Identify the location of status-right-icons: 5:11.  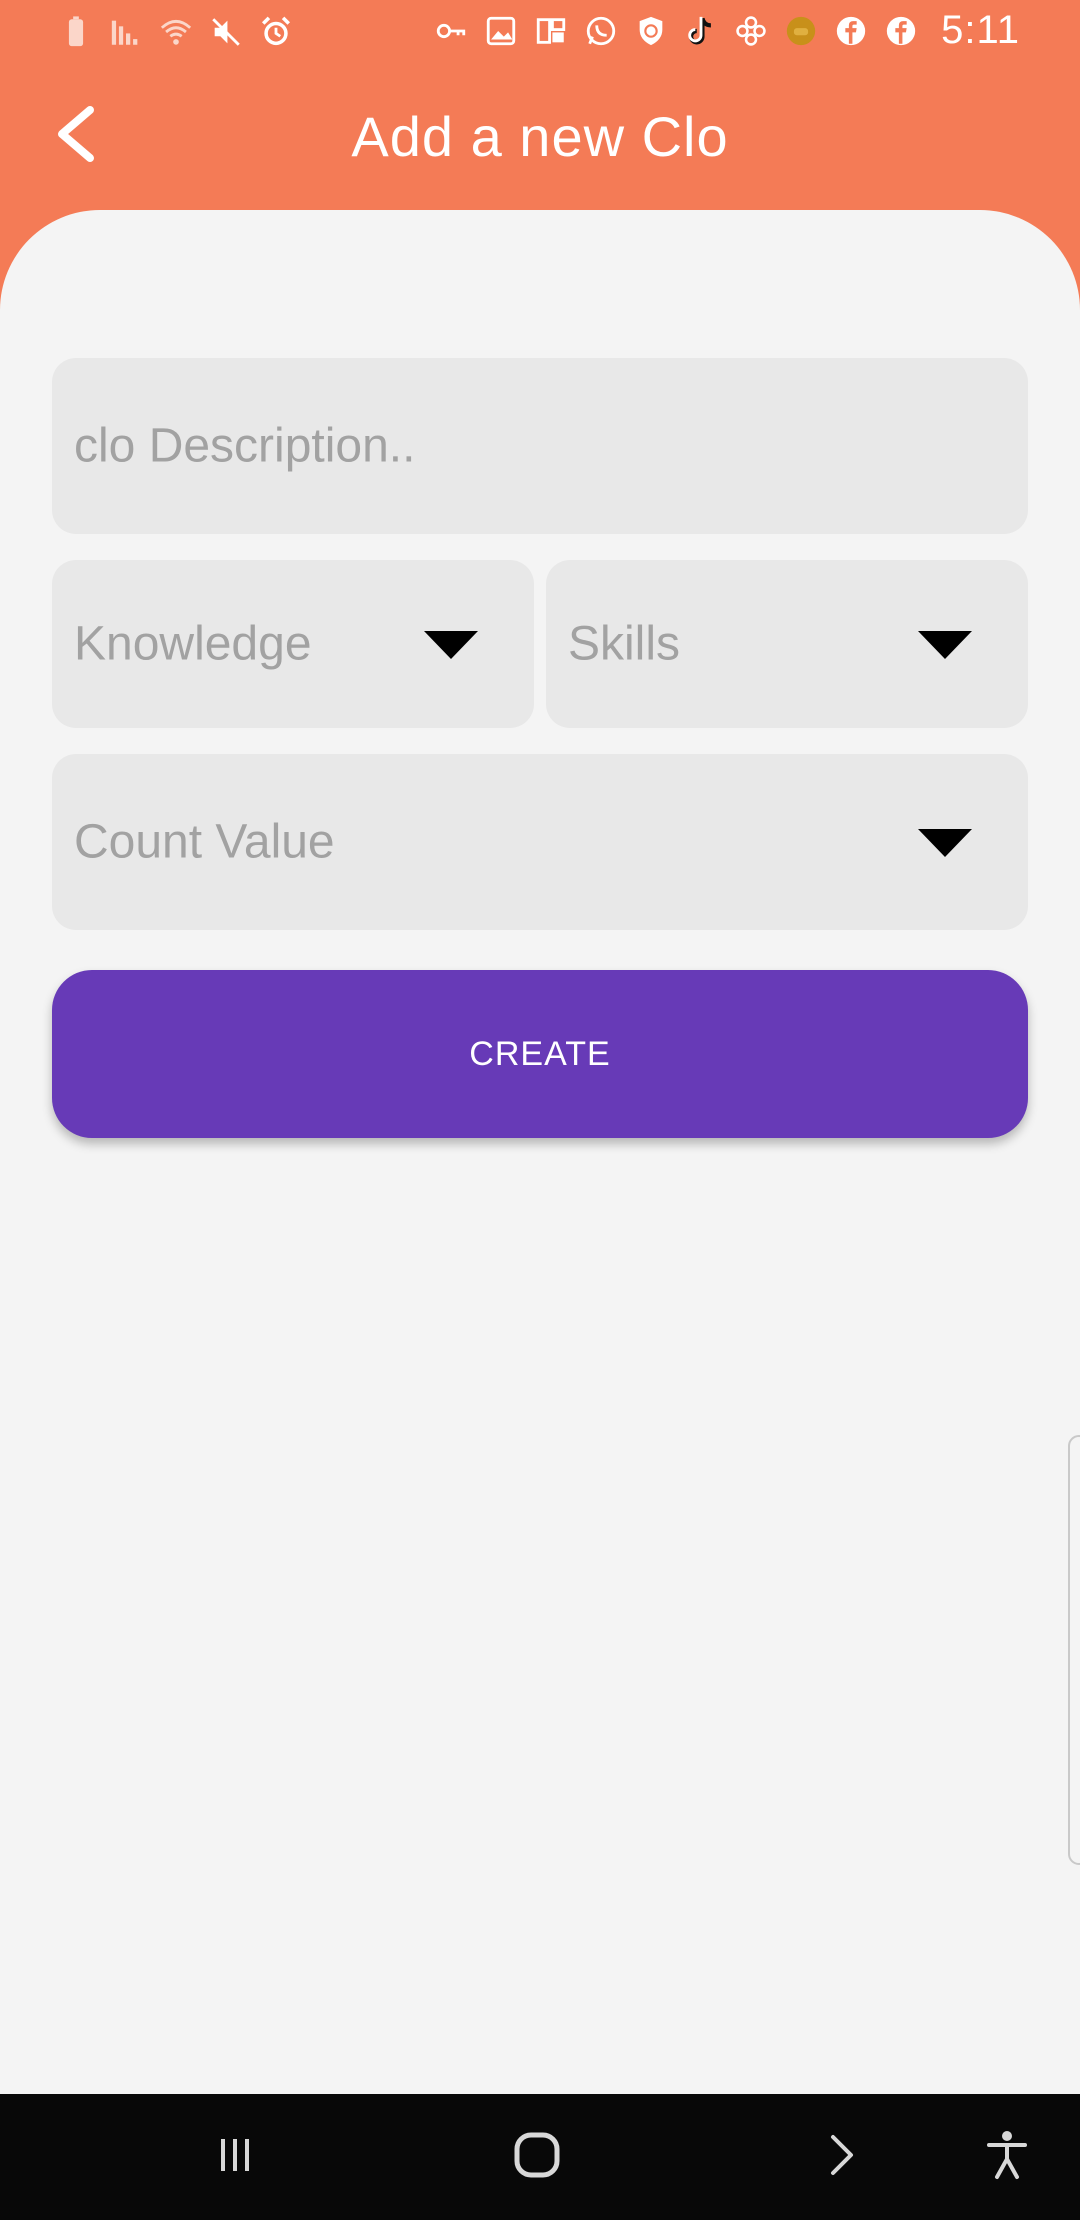
(726, 30).